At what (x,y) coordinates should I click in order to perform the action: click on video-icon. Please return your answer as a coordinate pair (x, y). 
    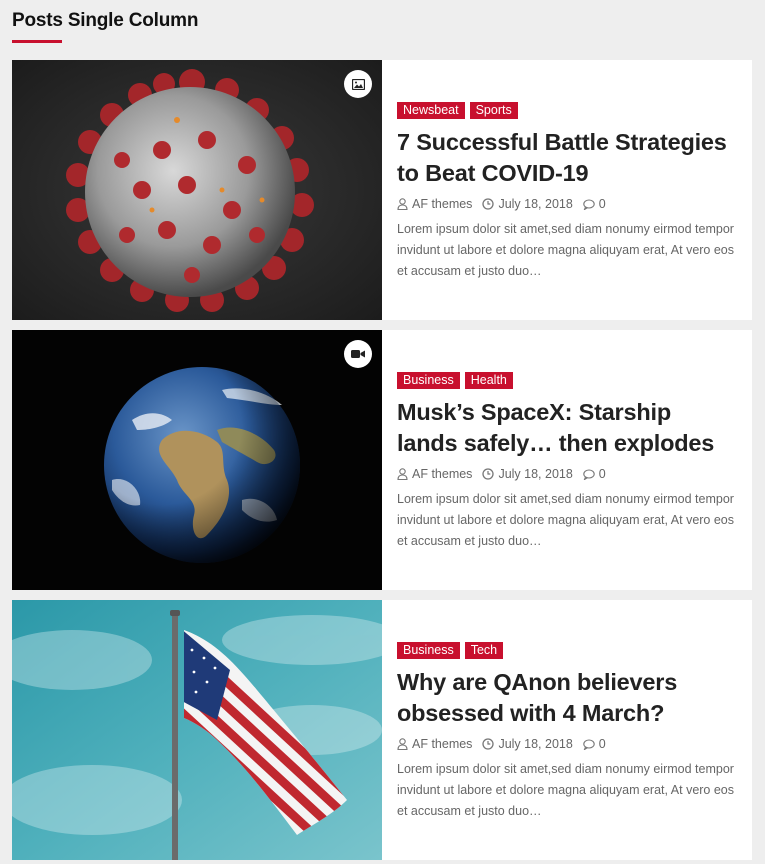
    Looking at the image, I should click on (358, 354).